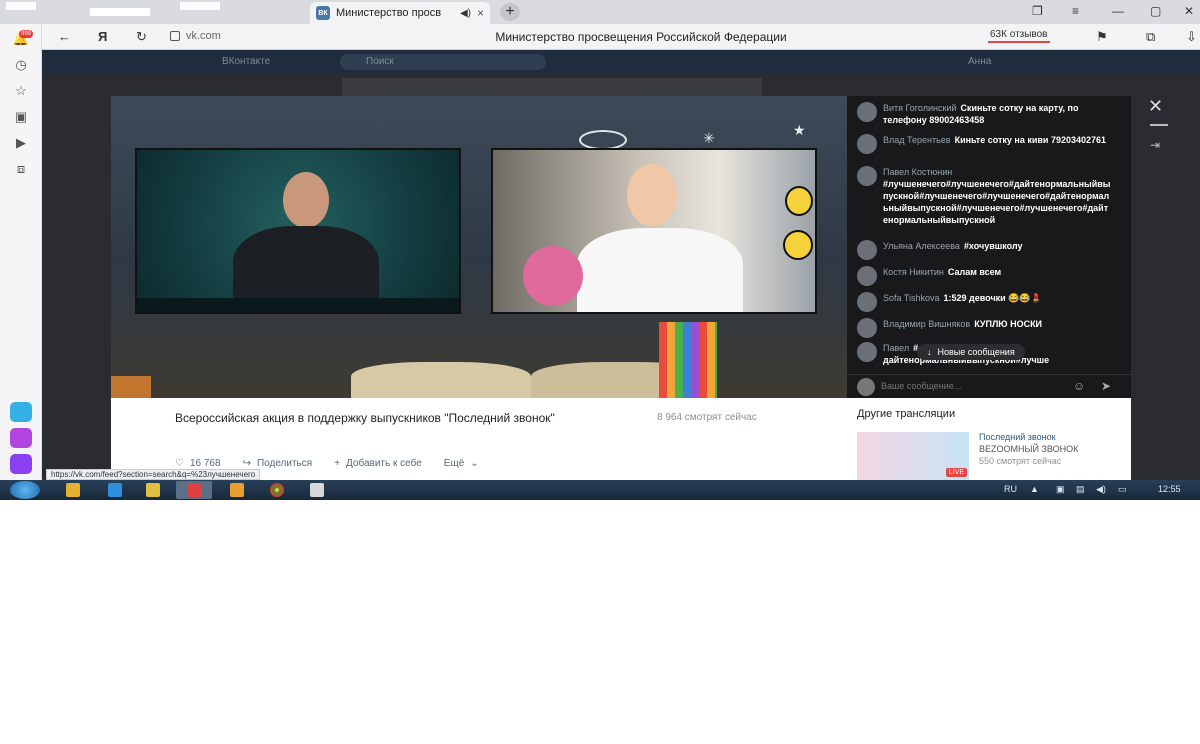 The image size is (1200, 744). Describe the element at coordinates (1080, 489) in the screenshot. I see `network-icon: ▤` at that location.